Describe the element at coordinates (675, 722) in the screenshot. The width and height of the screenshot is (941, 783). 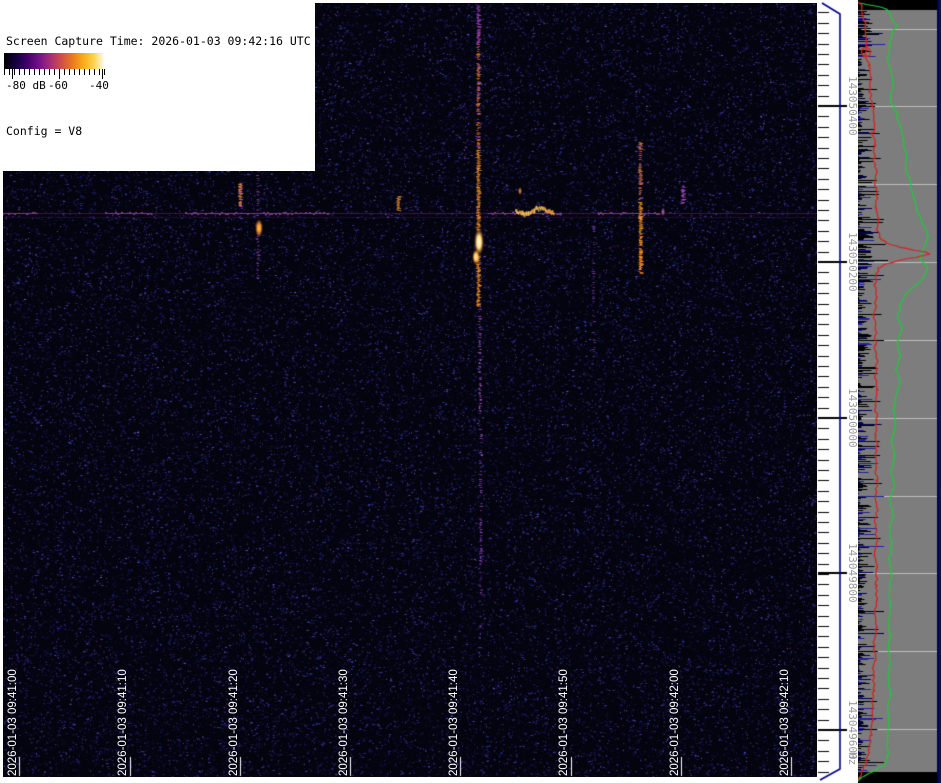
I see `time-axis-label: 2026-01-03 09:42:00` at that location.